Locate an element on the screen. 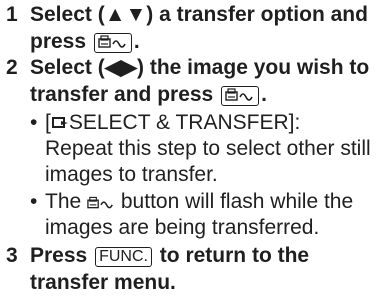 The height and width of the screenshot is (296, 382). bullet-line: images are being transferred. is located at coordinates (182, 227).